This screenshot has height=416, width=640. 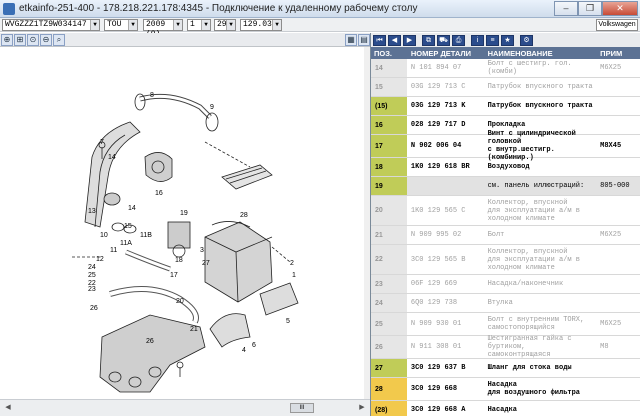 What do you see at coordinates (618, 53) in the screenshot?
I see `col-spec: ПРИМ` at bounding box center [618, 53].